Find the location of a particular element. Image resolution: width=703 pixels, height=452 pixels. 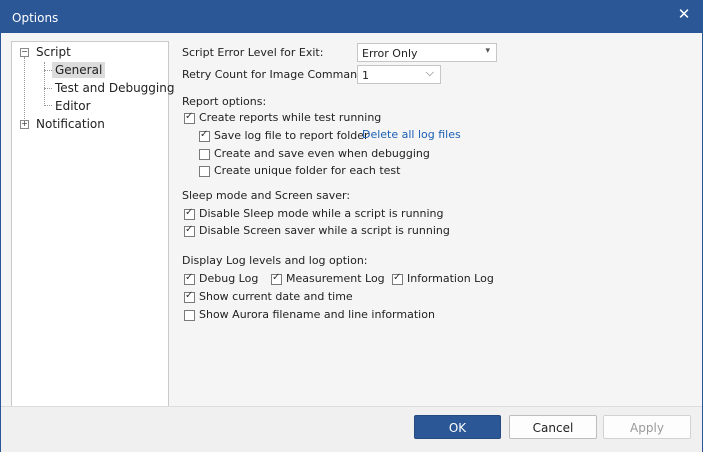

retry-count-dropdown: 1 ⌵ is located at coordinates (399, 74).